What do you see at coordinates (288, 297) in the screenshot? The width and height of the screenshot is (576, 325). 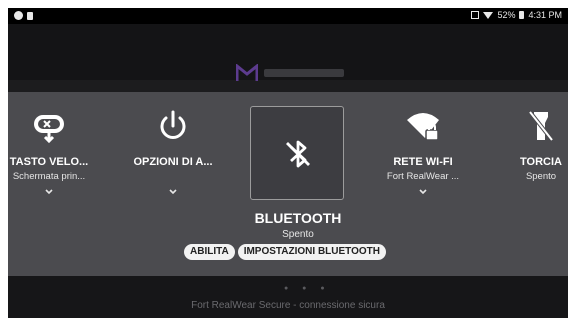 I see `background-footer` at bounding box center [288, 297].